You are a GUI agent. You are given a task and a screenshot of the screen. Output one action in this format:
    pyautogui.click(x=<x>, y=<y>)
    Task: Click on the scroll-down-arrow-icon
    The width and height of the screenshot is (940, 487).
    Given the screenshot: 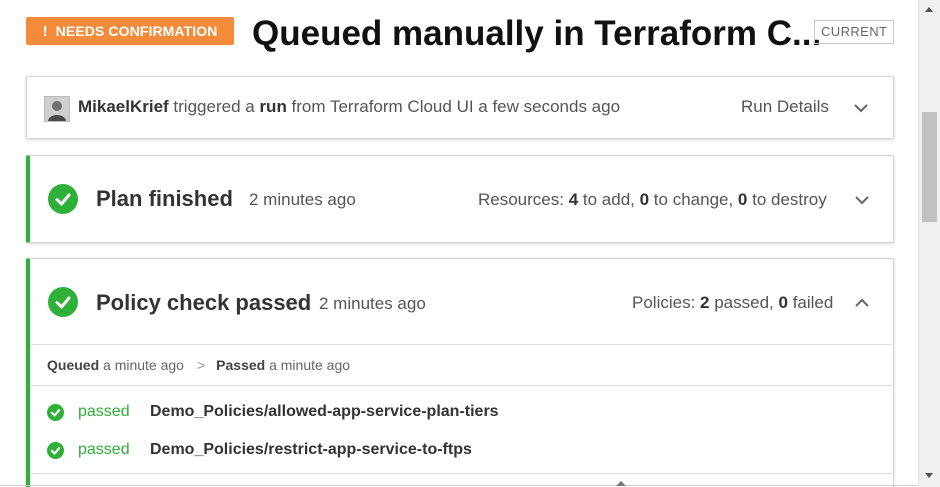 What is the action you would take?
    pyautogui.click(x=929, y=475)
    